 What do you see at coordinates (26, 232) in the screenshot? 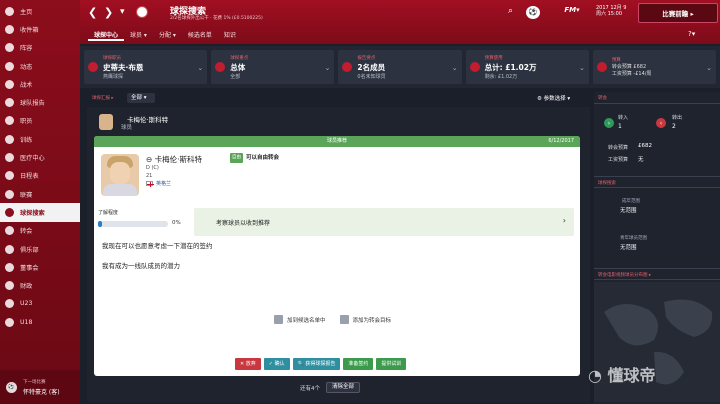
I see `sidebar-item-label: 转会` at bounding box center [26, 232].